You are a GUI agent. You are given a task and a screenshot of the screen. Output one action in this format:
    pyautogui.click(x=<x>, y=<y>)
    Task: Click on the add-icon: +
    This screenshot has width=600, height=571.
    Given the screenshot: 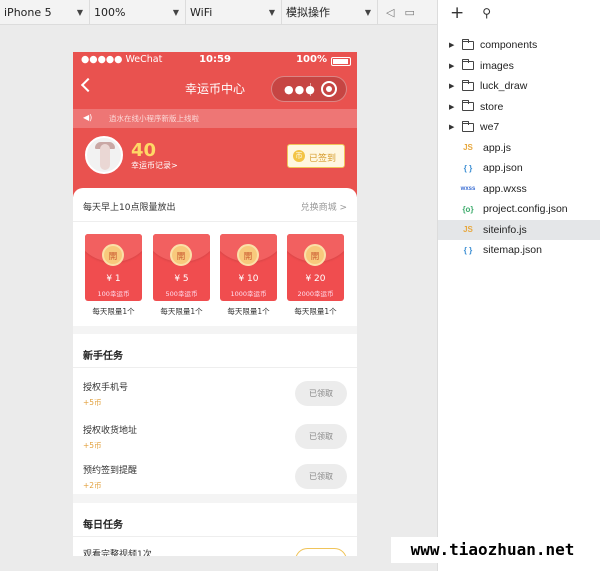 What is the action you would take?
    pyautogui.click(x=457, y=13)
    